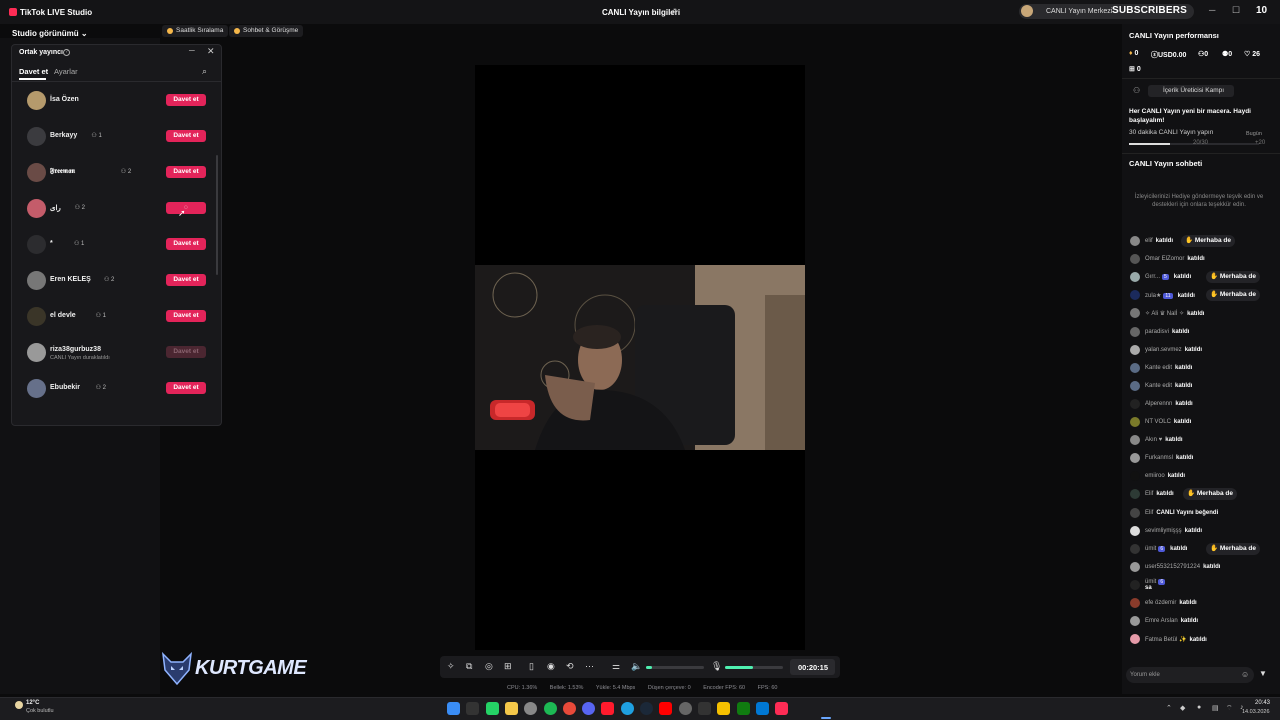 The height and width of the screenshot is (720, 1280). I want to click on chat-username: Akın ♥, so click(1153, 440).